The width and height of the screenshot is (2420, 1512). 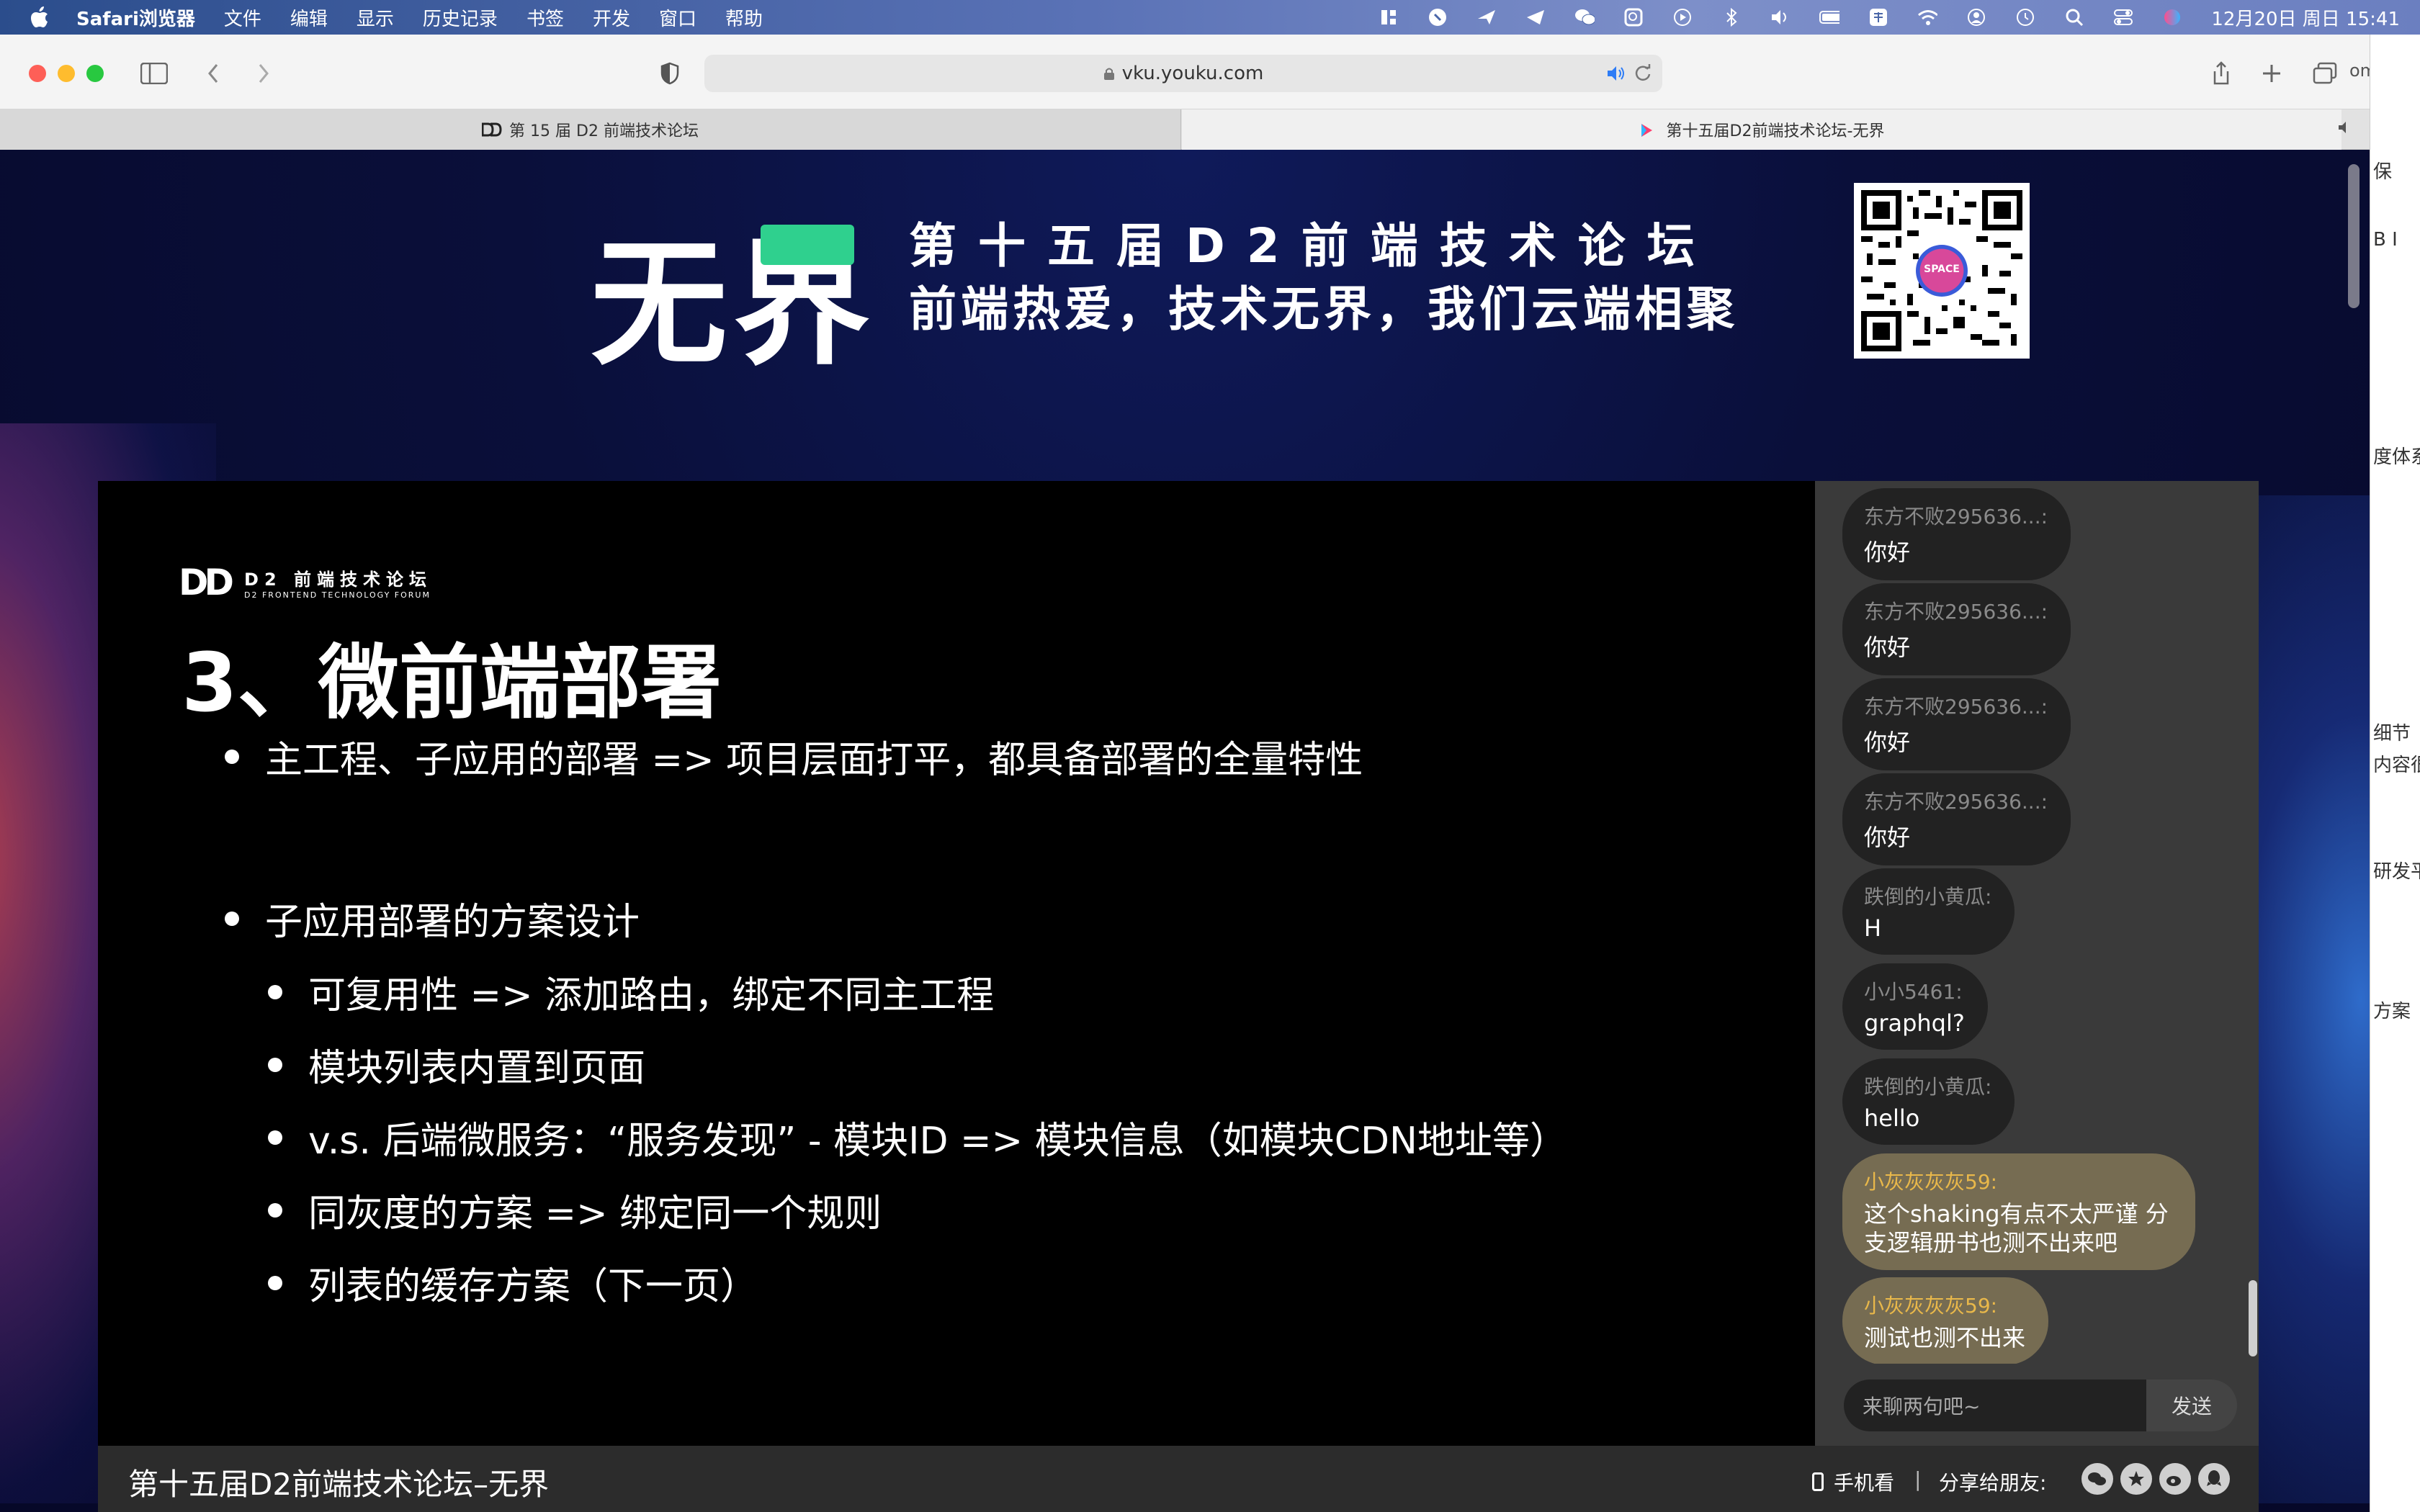 What do you see at coordinates (545, 17) in the screenshot?
I see `menu-bookmarks: 书签` at bounding box center [545, 17].